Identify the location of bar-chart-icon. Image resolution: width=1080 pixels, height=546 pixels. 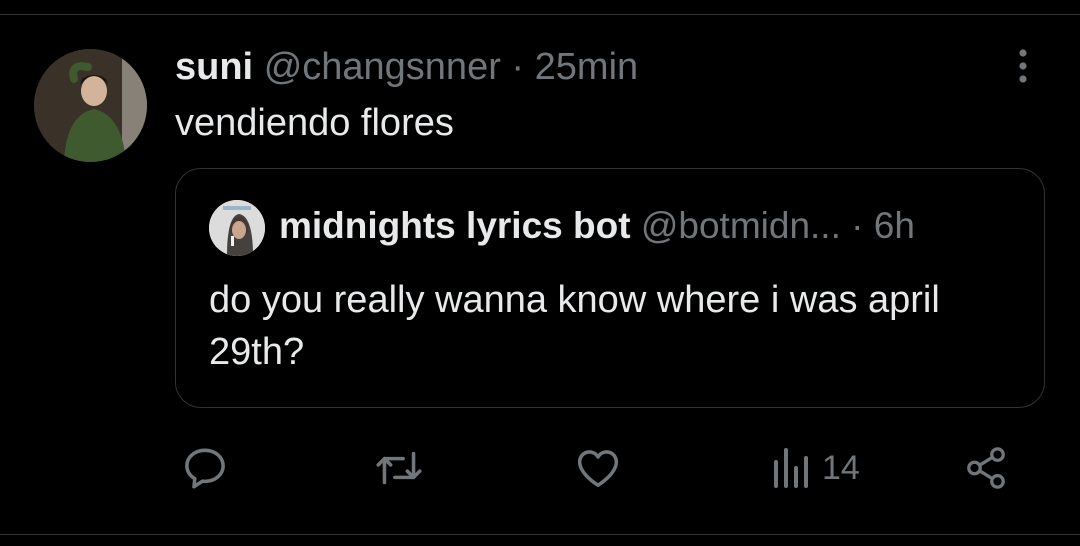
(791, 468).